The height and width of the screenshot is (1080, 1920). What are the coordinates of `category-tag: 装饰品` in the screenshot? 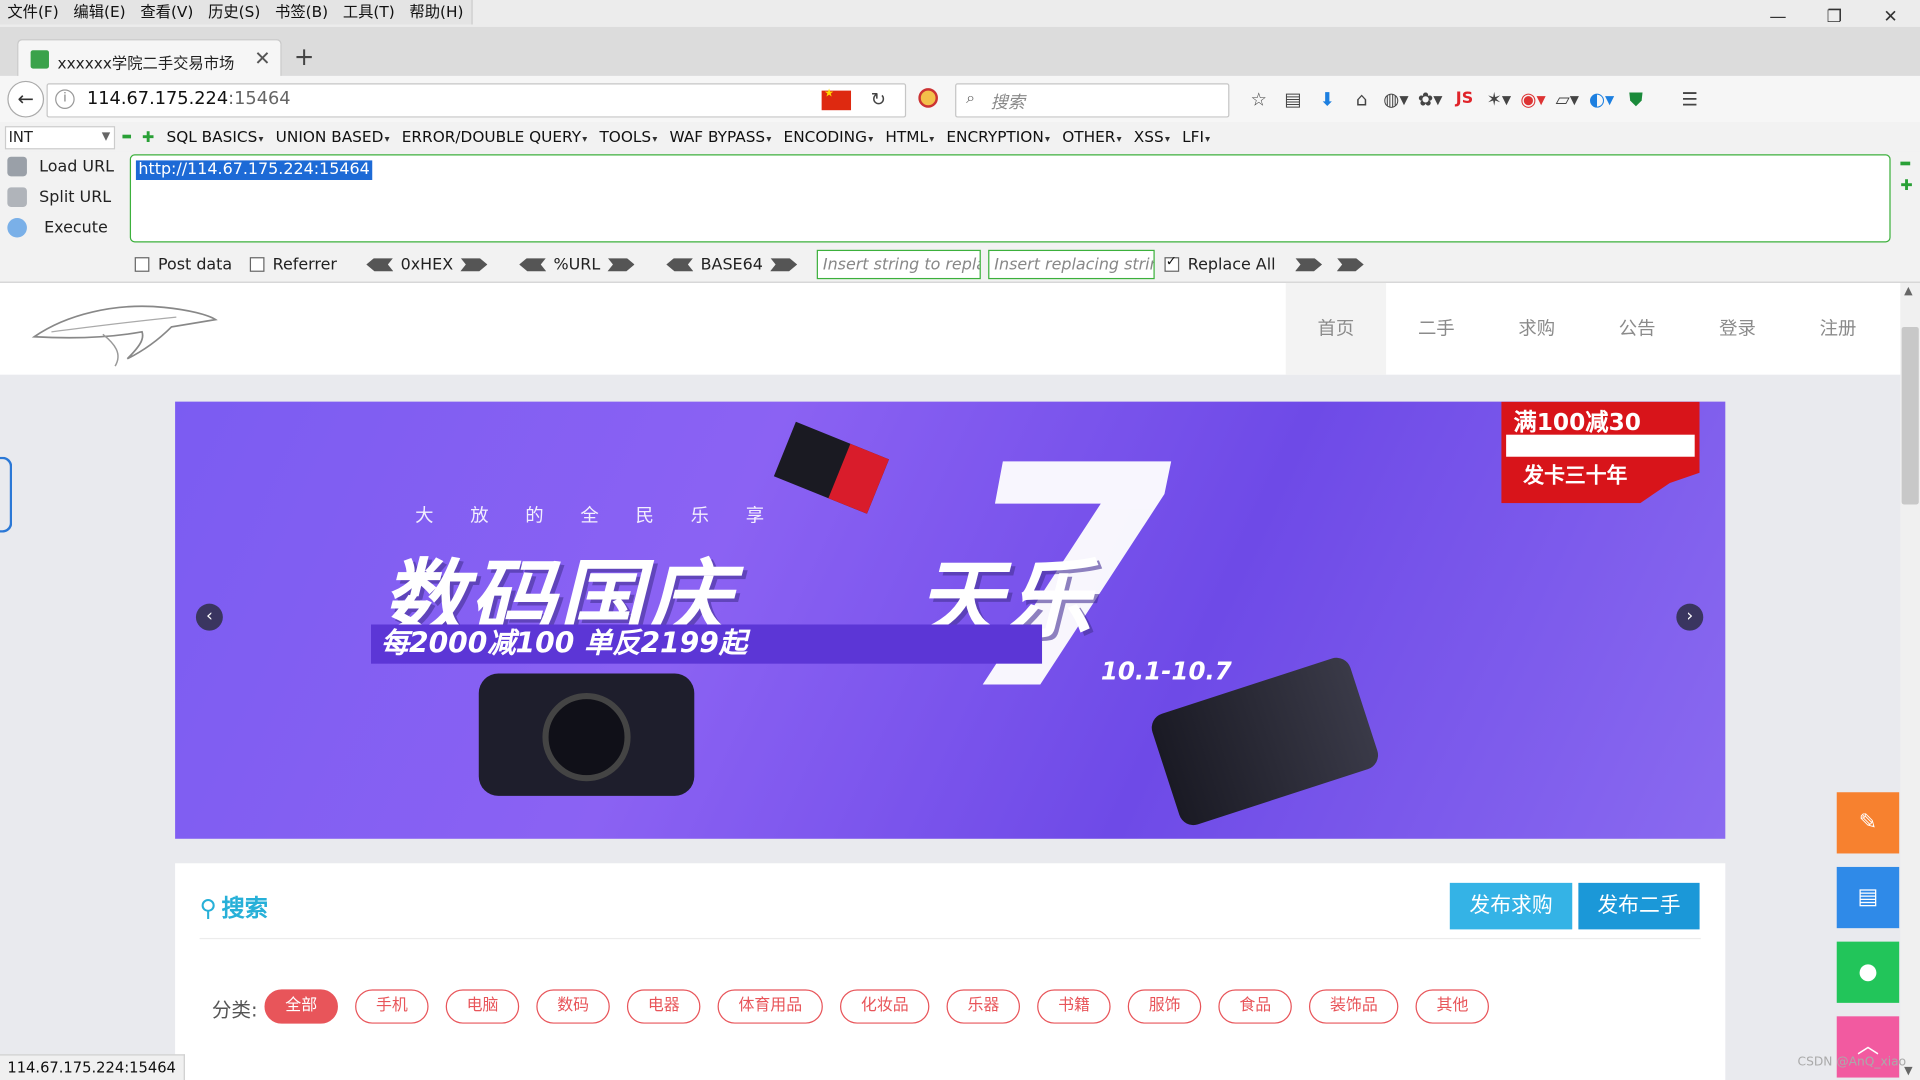 It's located at (1354, 1006).